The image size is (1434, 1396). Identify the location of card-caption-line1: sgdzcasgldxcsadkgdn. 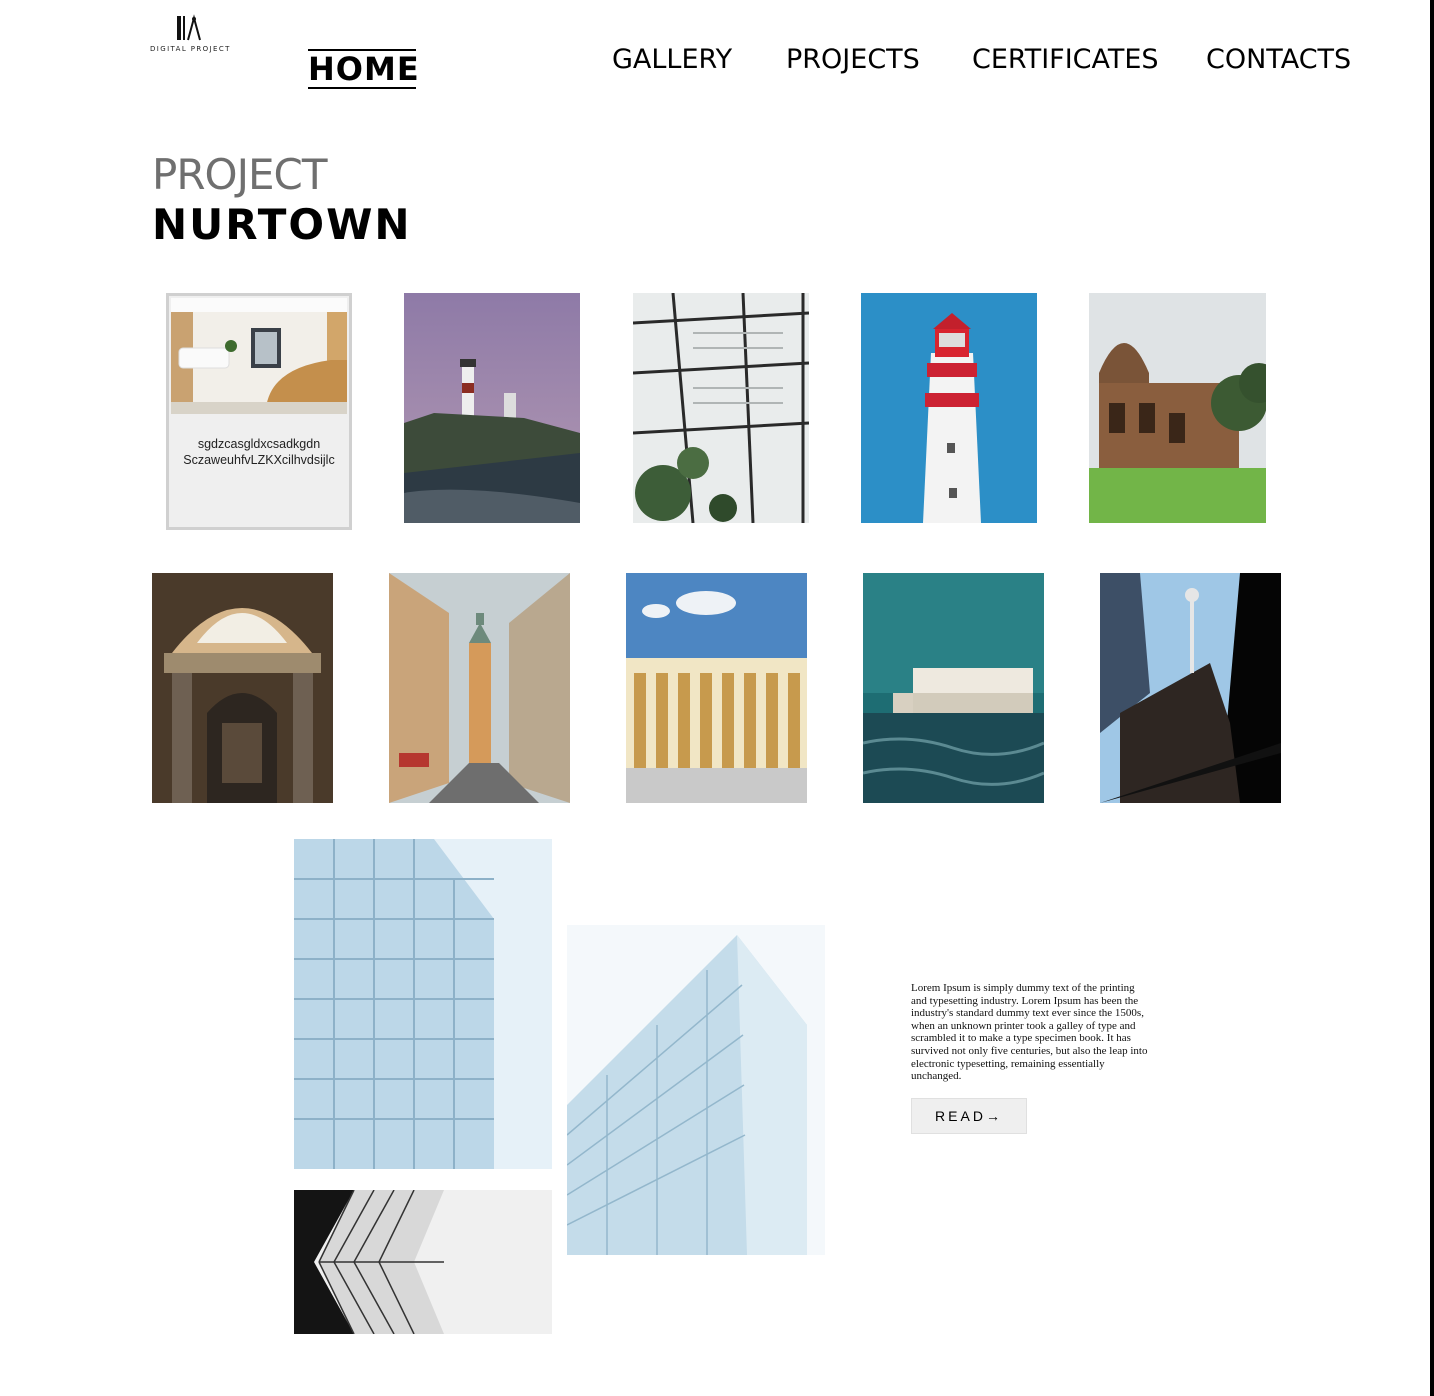
(259, 444).